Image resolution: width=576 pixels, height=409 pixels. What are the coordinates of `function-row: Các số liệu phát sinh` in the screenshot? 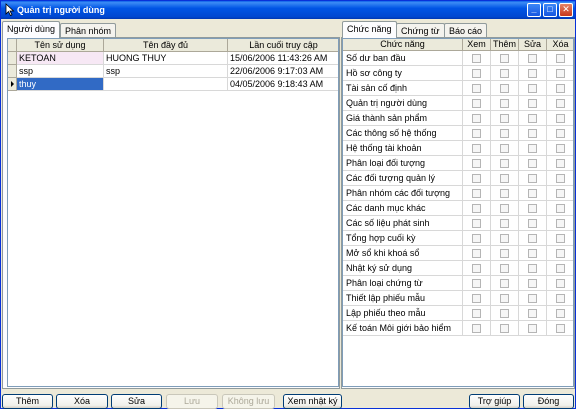 It's located at (458, 223).